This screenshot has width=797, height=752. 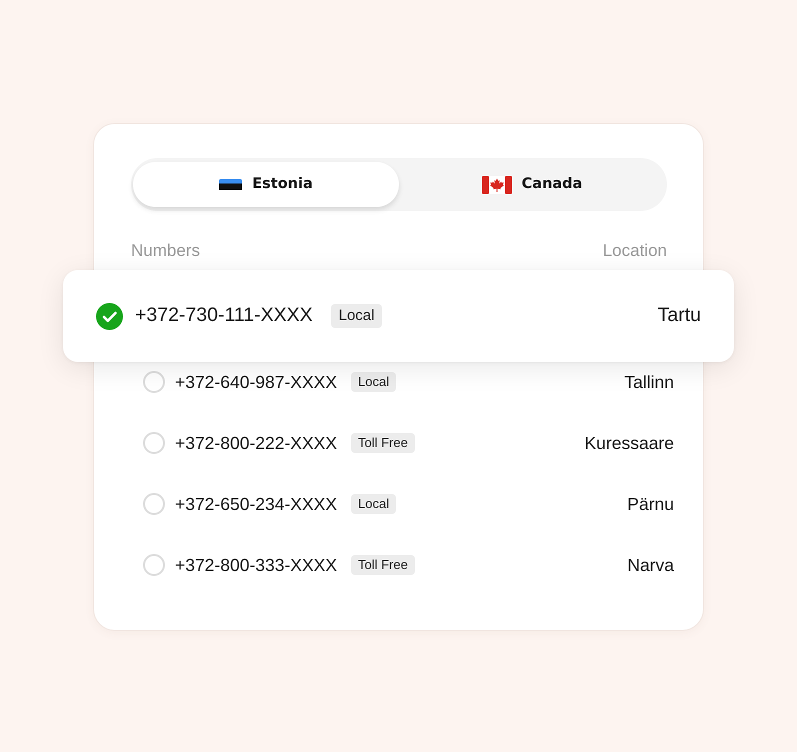 I want to click on location-text: Pärnu, so click(x=650, y=504).